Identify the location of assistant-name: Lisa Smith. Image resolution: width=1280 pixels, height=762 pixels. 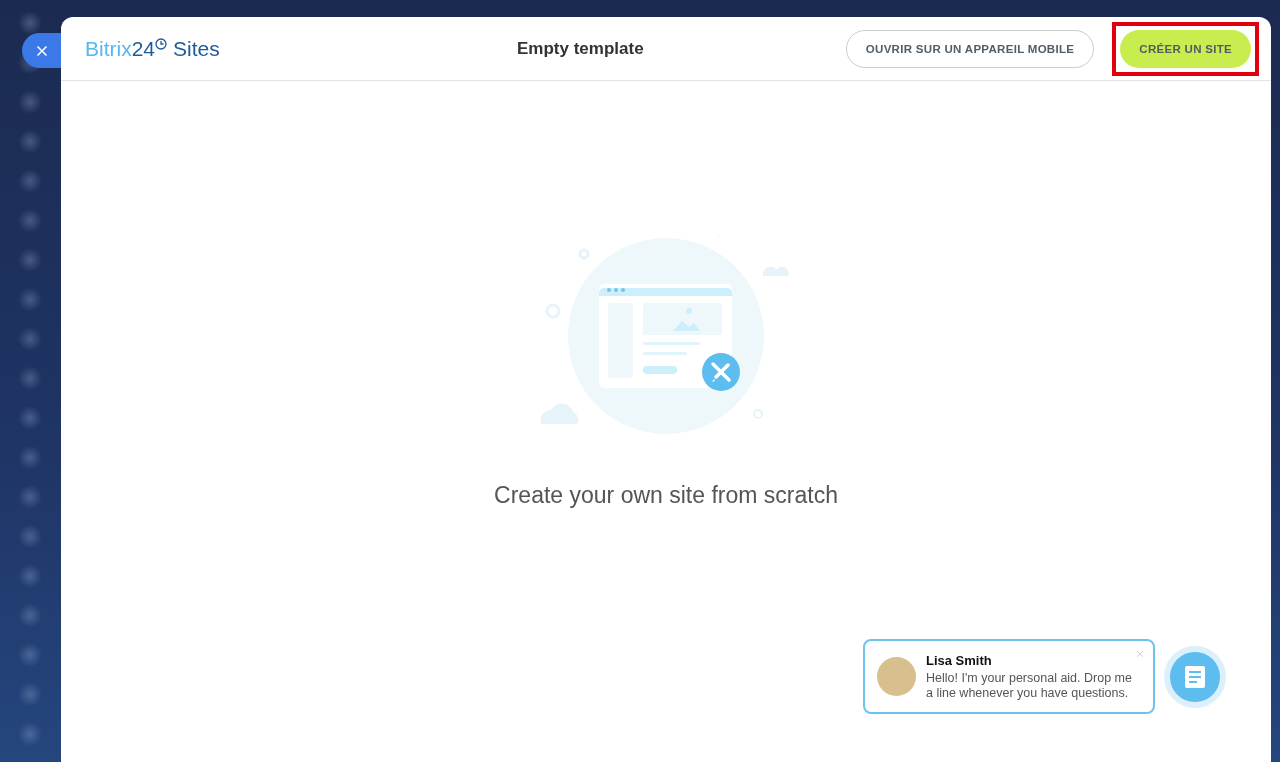
(959, 660).